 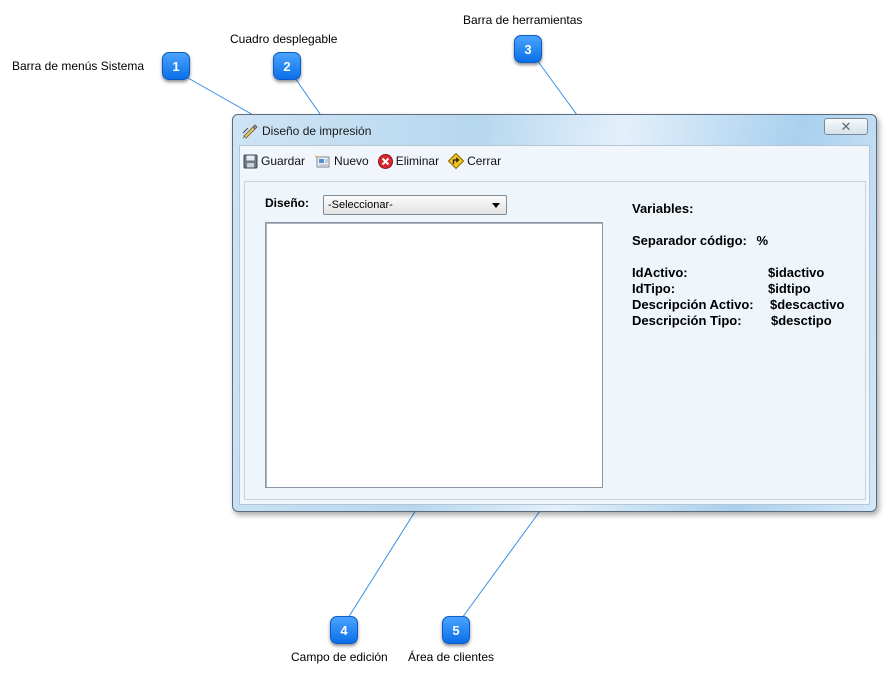 What do you see at coordinates (747, 273) in the screenshot?
I see `variable-row: IdActivo: $idactivo` at bounding box center [747, 273].